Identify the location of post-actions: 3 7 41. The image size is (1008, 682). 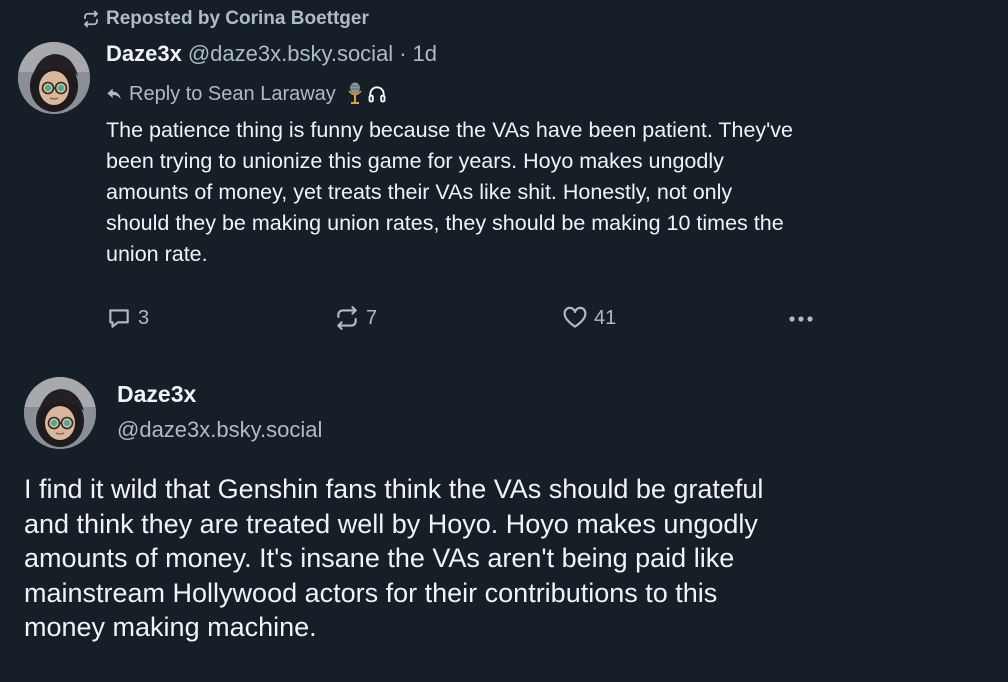
(466, 320).